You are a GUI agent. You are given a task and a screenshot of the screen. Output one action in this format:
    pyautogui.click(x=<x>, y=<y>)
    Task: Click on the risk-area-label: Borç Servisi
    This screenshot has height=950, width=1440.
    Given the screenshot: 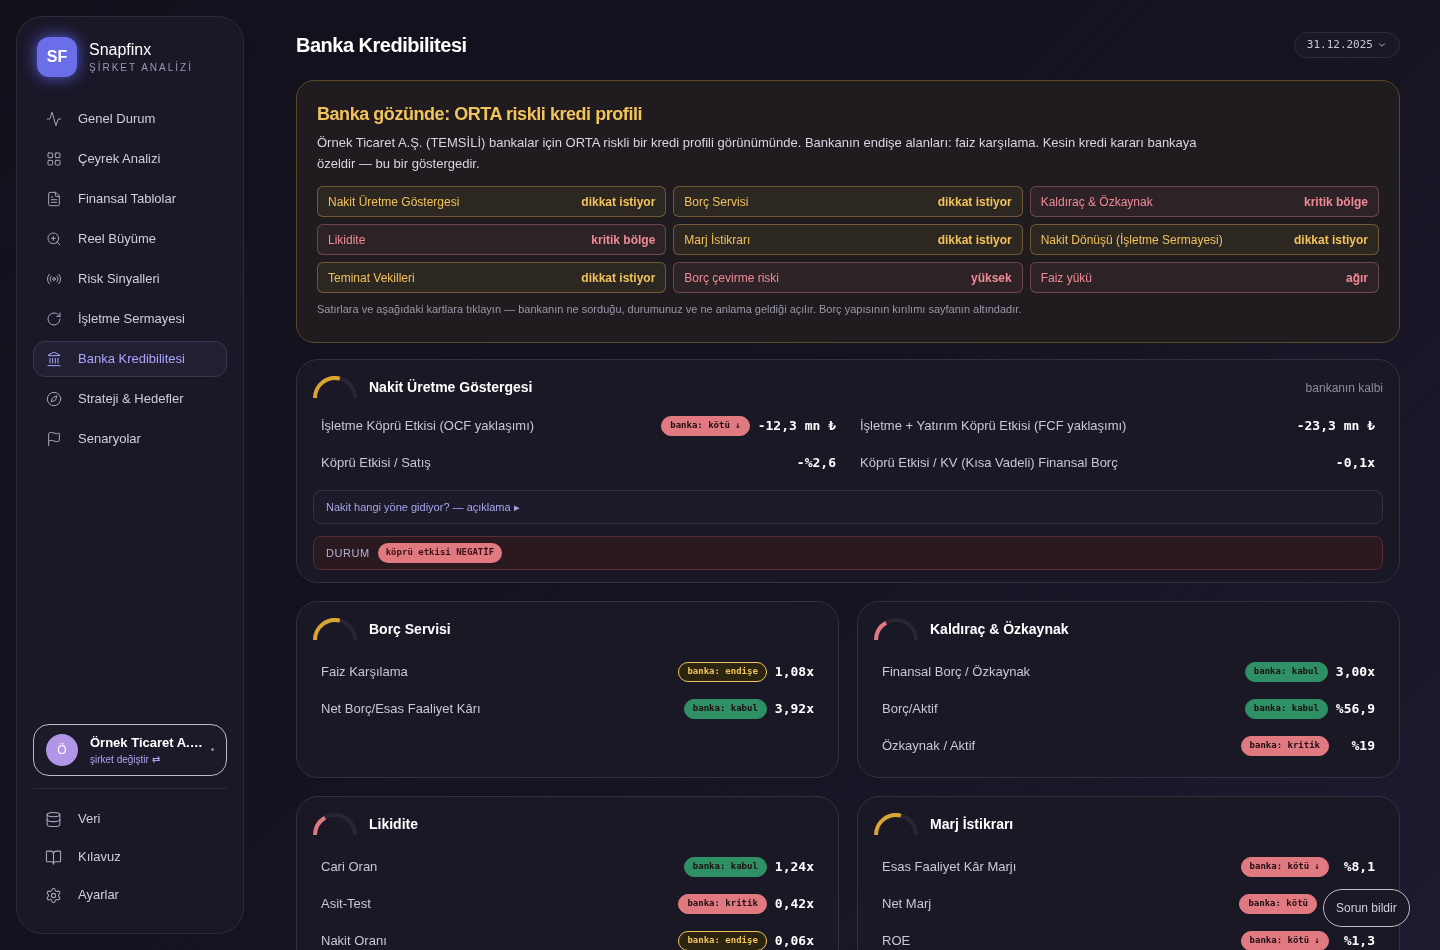 What is the action you would take?
    pyautogui.click(x=716, y=202)
    